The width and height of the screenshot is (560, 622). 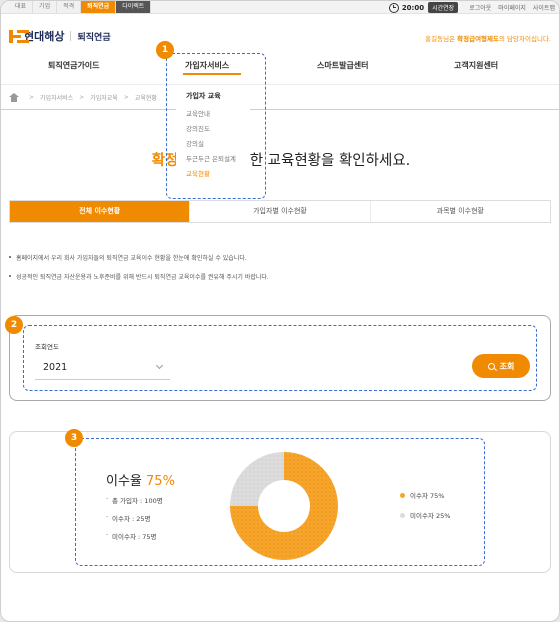 I want to click on sitemap-link: 사이트맵, so click(x=544, y=7).